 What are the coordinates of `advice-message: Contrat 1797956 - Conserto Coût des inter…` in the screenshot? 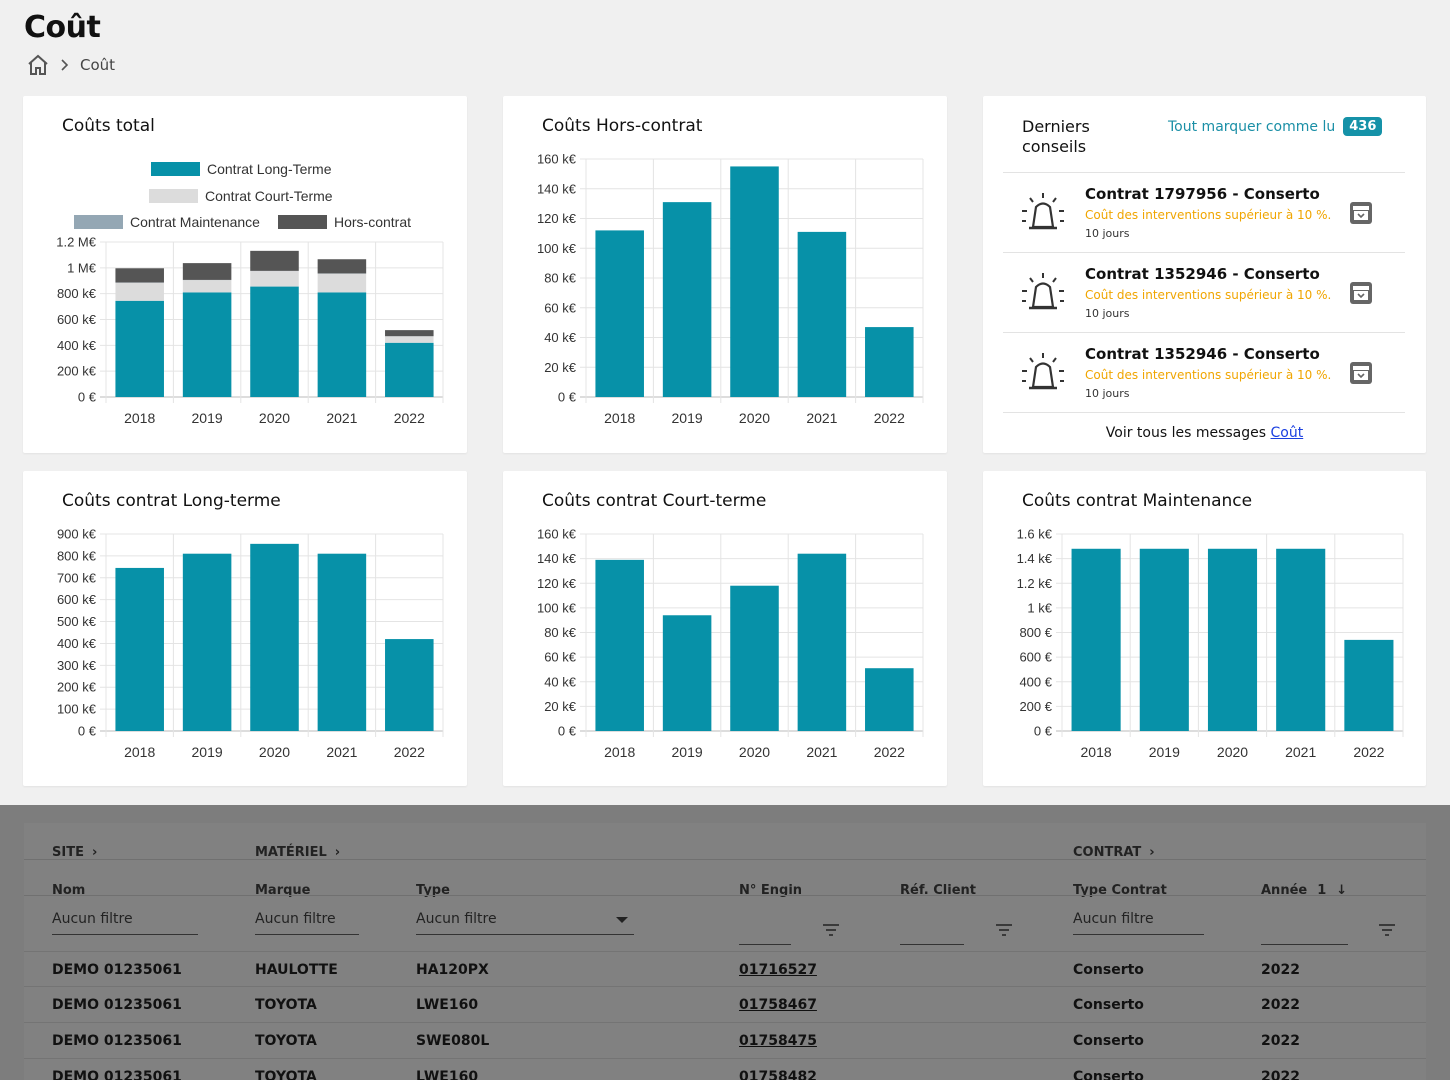 It's located at (1204, 212).